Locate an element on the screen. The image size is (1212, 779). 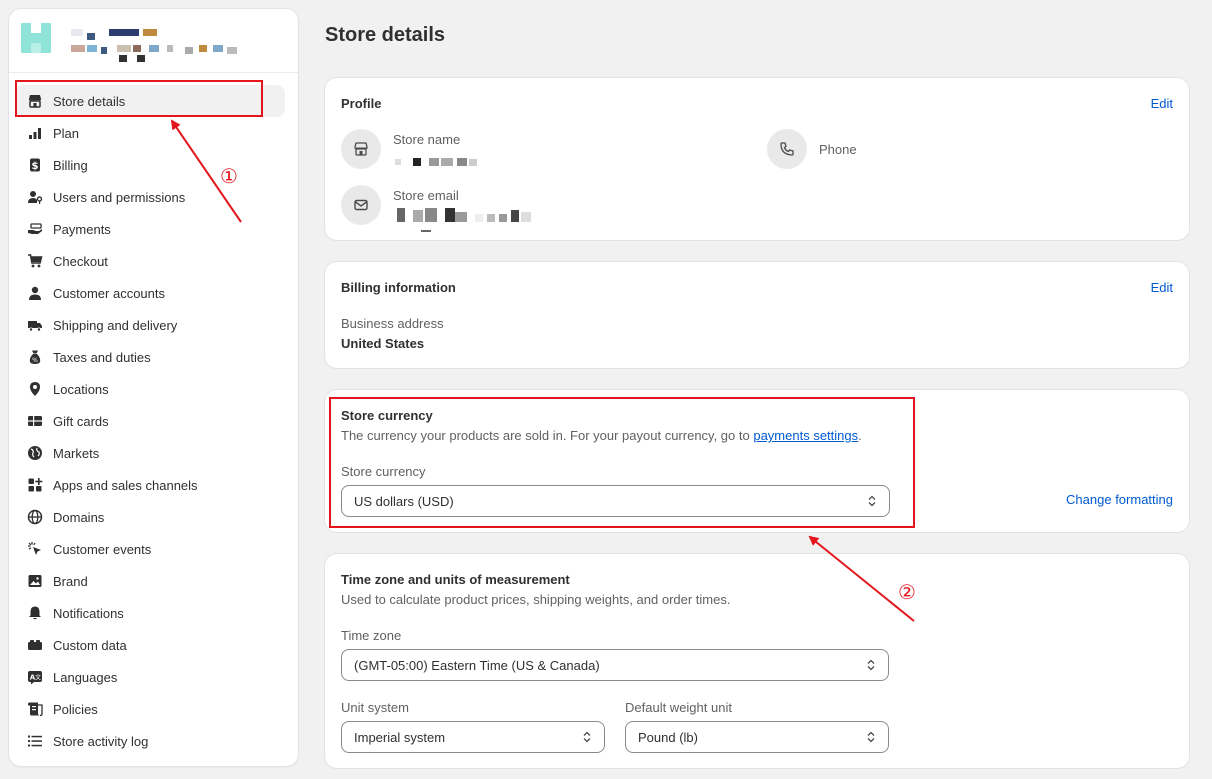
payments-settings-link: payments settings is located at coordinates (805, 435).